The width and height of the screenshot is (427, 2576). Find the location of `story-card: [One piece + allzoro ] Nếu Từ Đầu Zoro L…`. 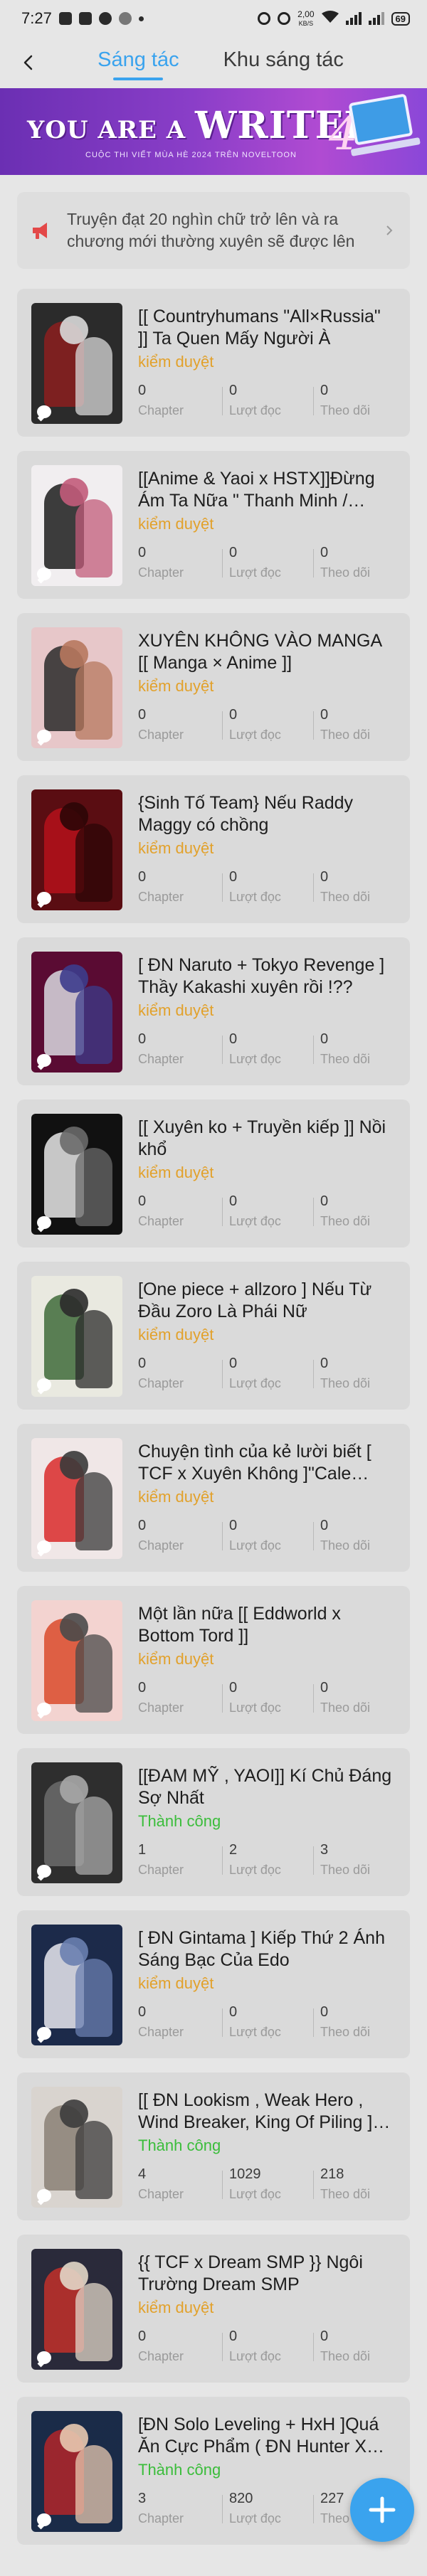

story-card: [One piece + allzoro ] Nếu Từ Đầu Zoro L… is located at coordinates (213, 1336).